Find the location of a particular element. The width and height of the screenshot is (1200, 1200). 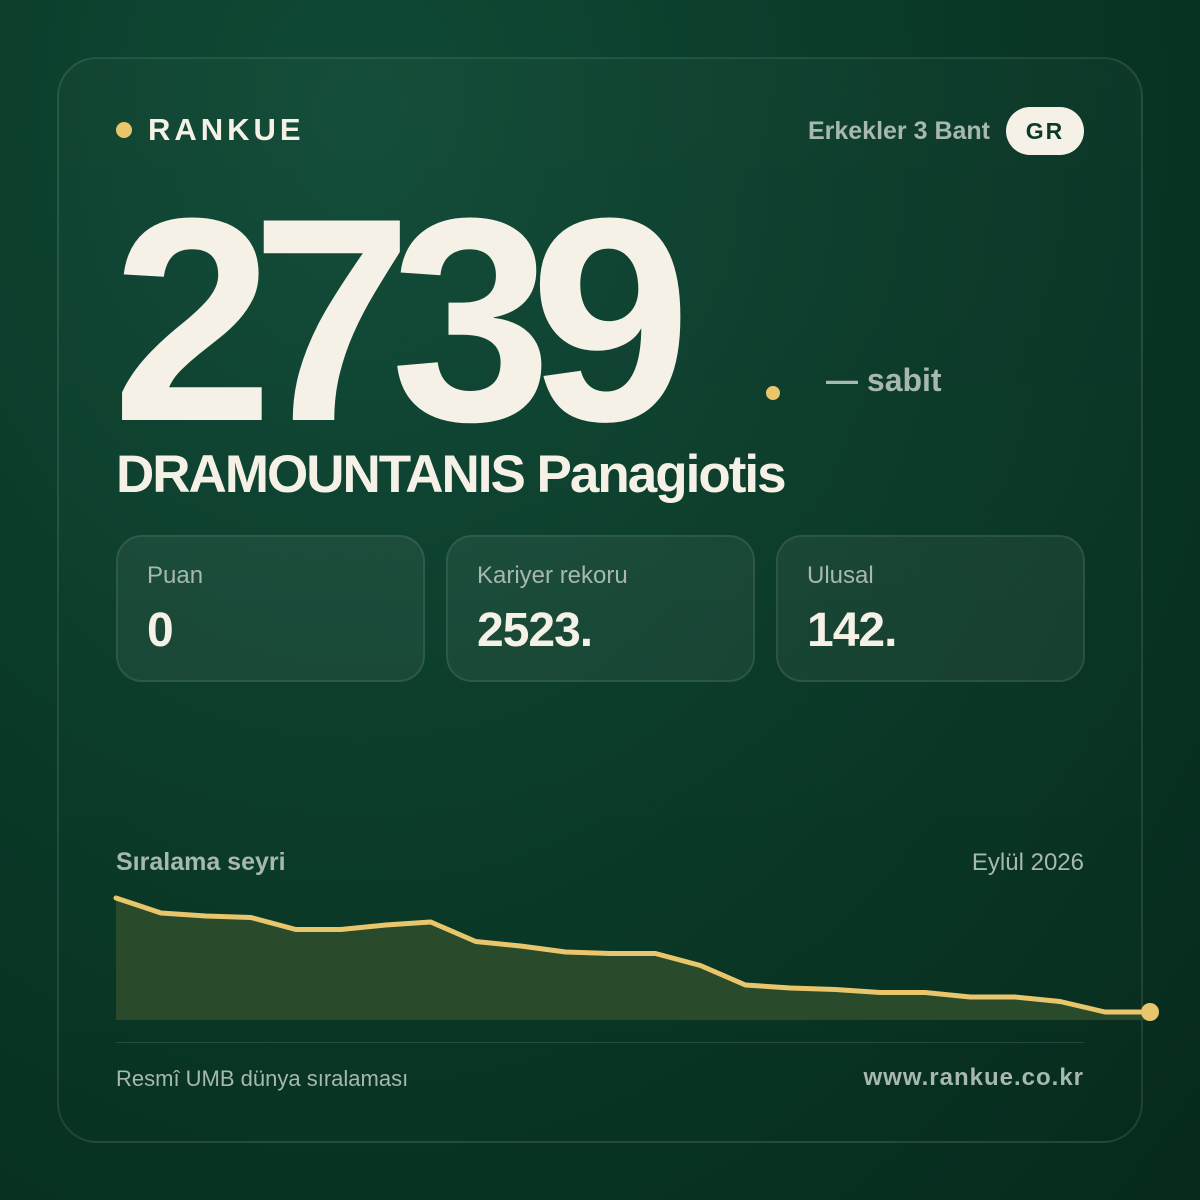

chart-current-point is located at coordinates (1150, 1012).